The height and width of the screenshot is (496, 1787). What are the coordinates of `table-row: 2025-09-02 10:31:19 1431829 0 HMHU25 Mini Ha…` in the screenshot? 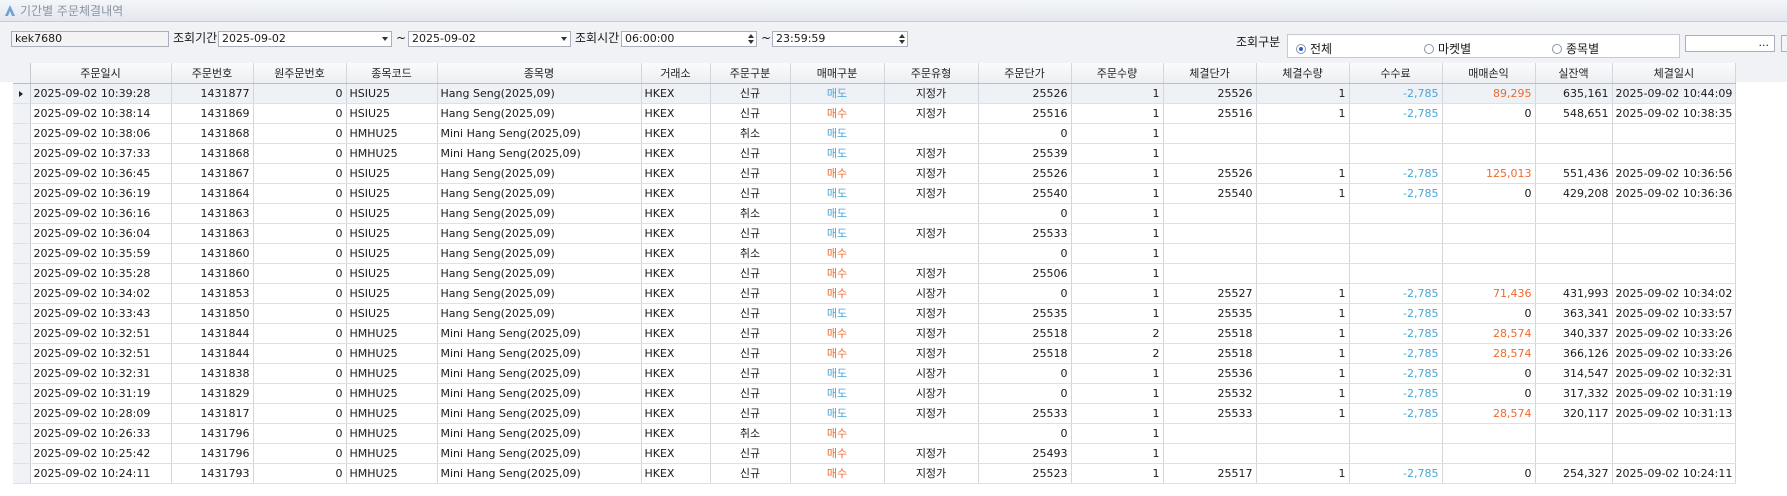 It's located at (875, 393).